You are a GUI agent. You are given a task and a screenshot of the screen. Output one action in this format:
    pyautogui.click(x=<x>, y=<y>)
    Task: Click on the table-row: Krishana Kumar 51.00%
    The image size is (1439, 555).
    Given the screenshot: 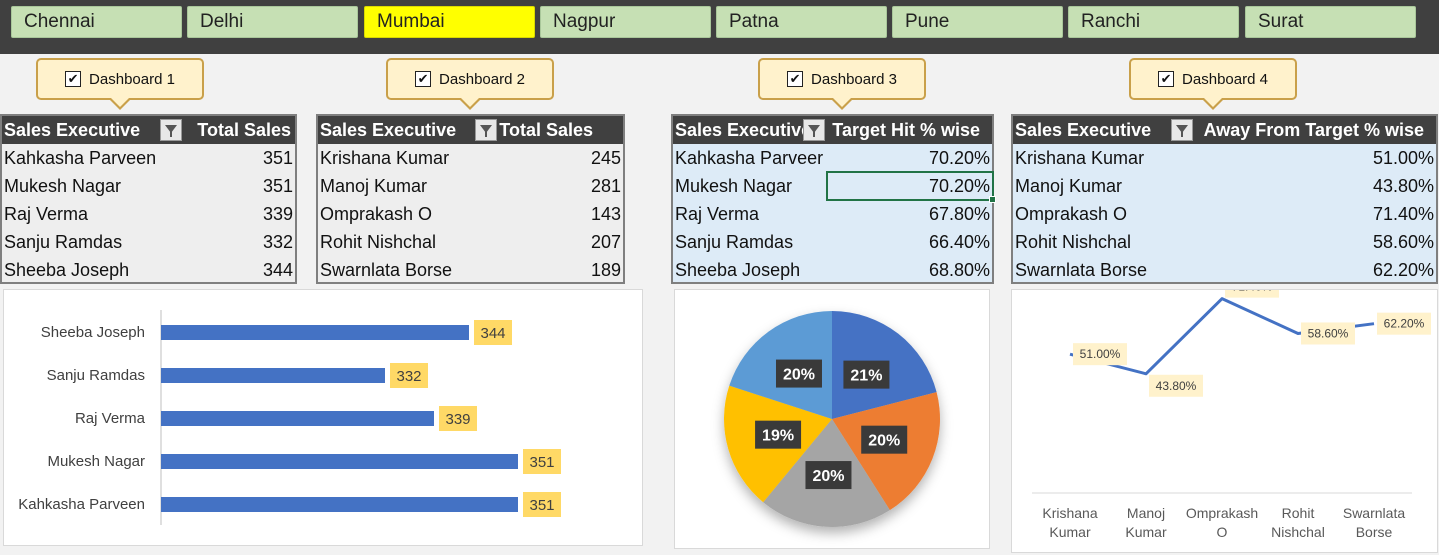 What is the action you would take?
    pyautogui.click(x=1224, y=158)
    